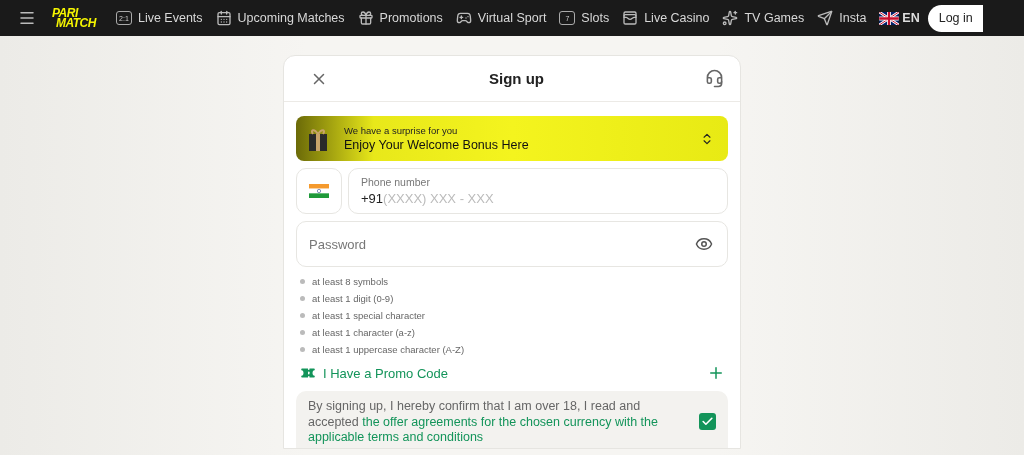  I want to click on login-button: Log in, so click(955, 18).